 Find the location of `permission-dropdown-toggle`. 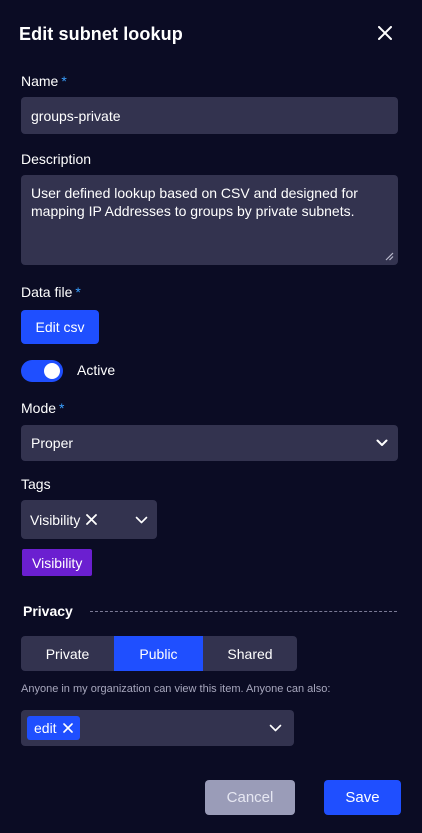

permission-dropdown-toggle is located at coordinates (275, 728).